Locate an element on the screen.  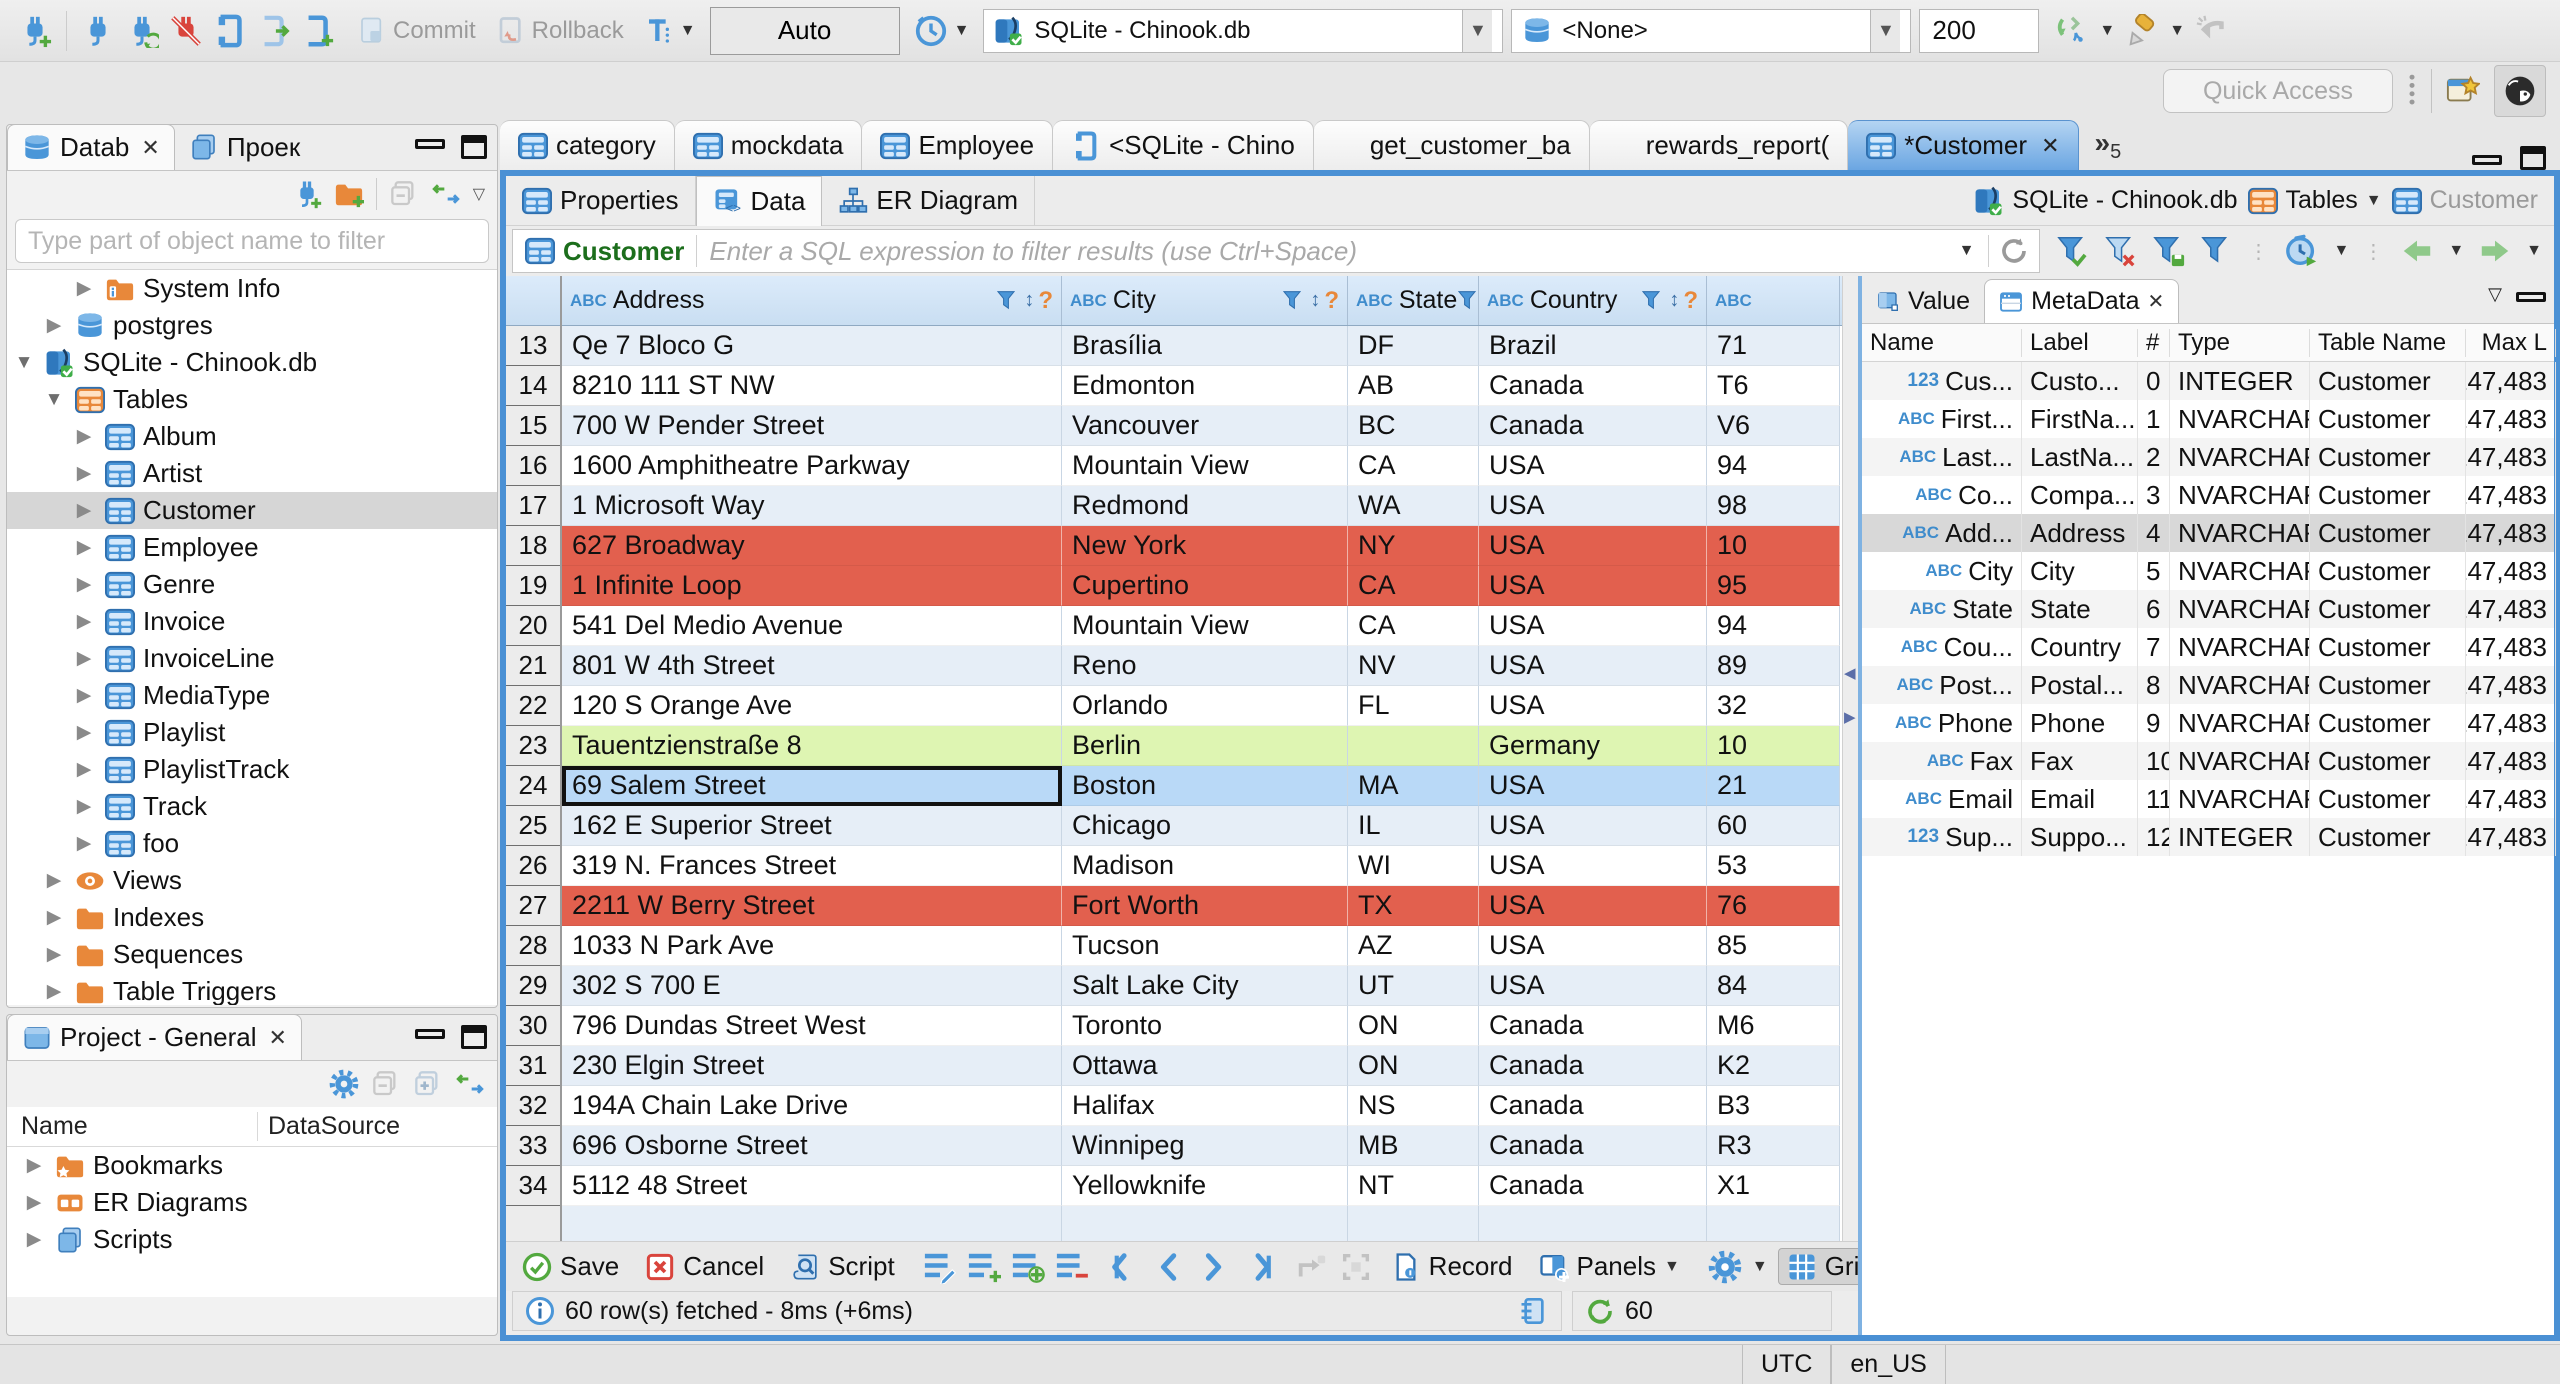
collapse-arrow-icon: ▼ is located at coordinates (54, 400).